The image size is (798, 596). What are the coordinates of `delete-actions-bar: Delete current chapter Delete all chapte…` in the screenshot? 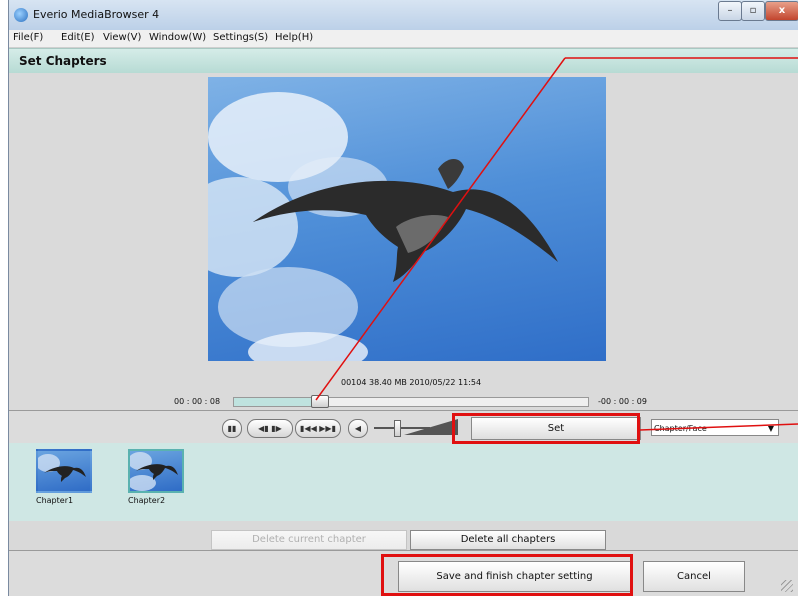 It's located at (403, 536).